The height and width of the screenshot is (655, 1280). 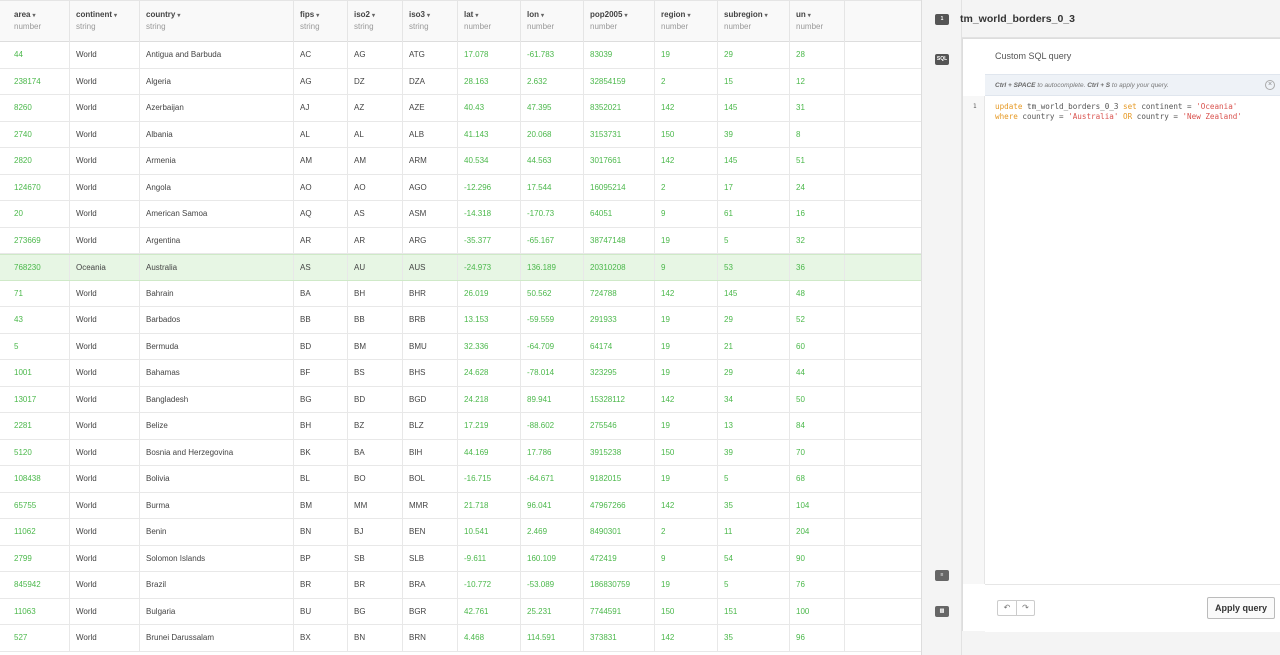 What do you see at coordinates (619, 108) in the screenshot?
I see `cell-pop2005: 8352021` at bounding box center [619, 108].